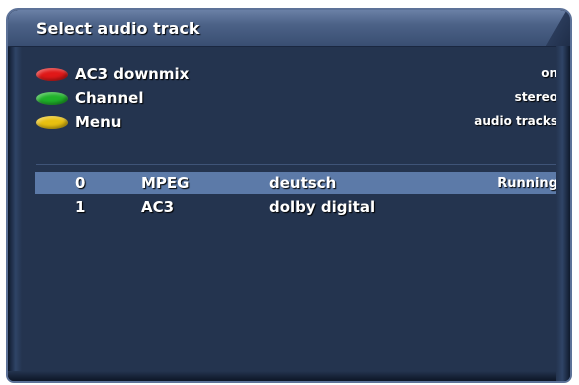 This screenshot has width=579, height=385. I want to click on green-key-label: Channel, so click(109, 98).